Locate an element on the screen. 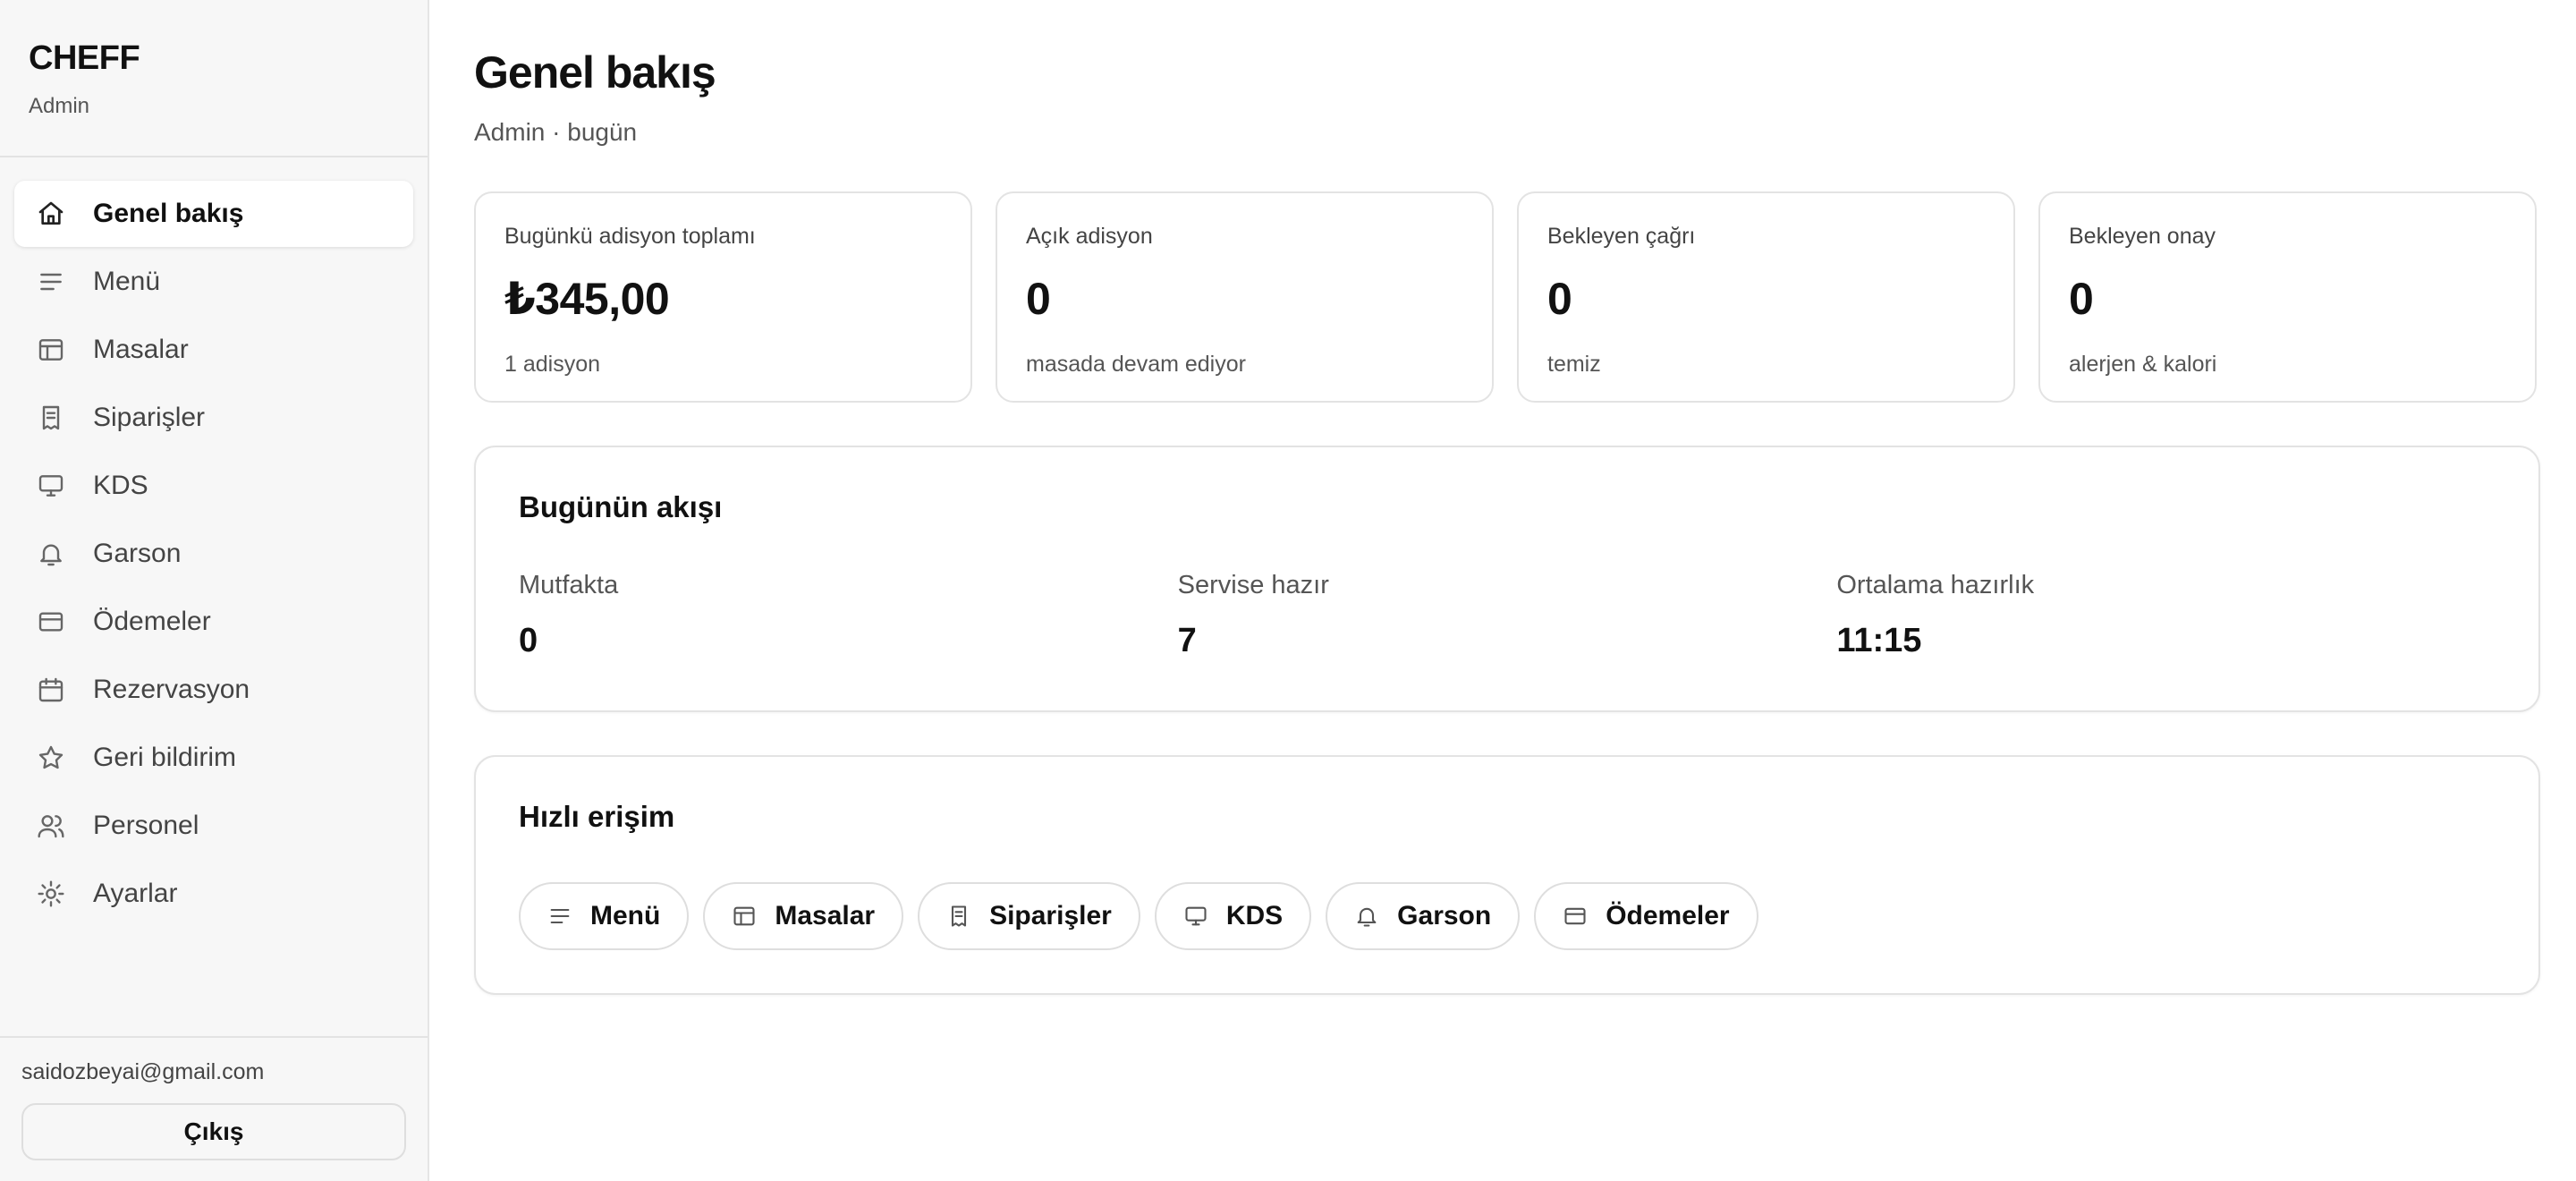 The image size is (2576, 1181). quick-tables-button: Masalar is located at coordinates (803, 916).